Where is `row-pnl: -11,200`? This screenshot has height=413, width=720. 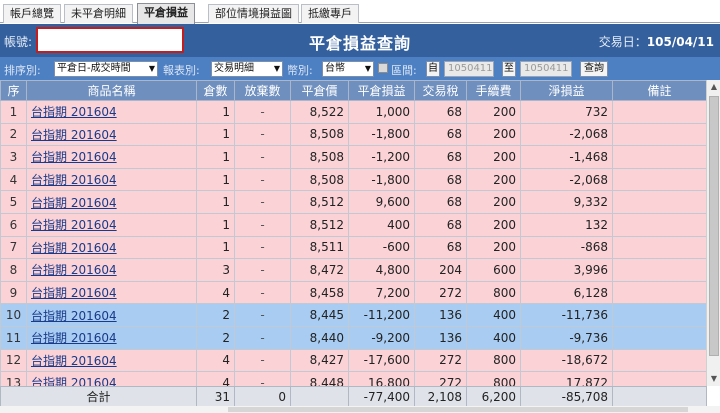
row-pnl: -11,200 is located at coordinates (381, 315).